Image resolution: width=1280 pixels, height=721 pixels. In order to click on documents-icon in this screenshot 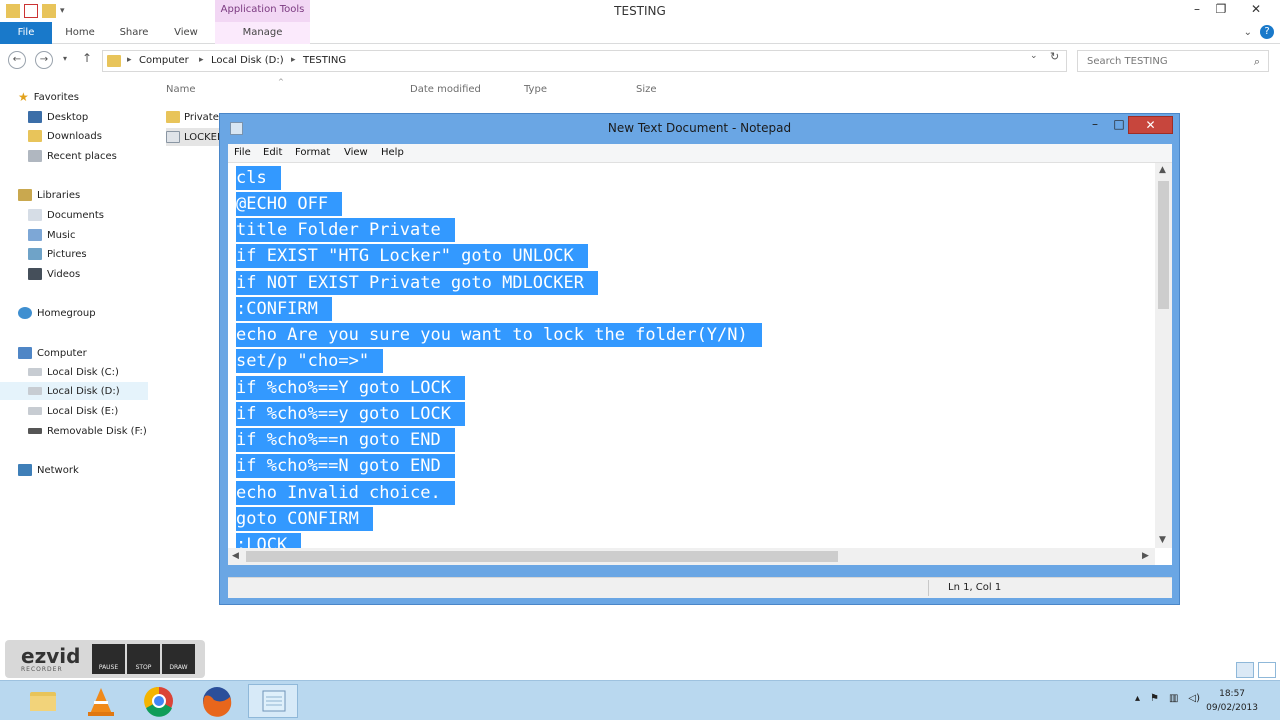, I will do `click(35, 215)`.